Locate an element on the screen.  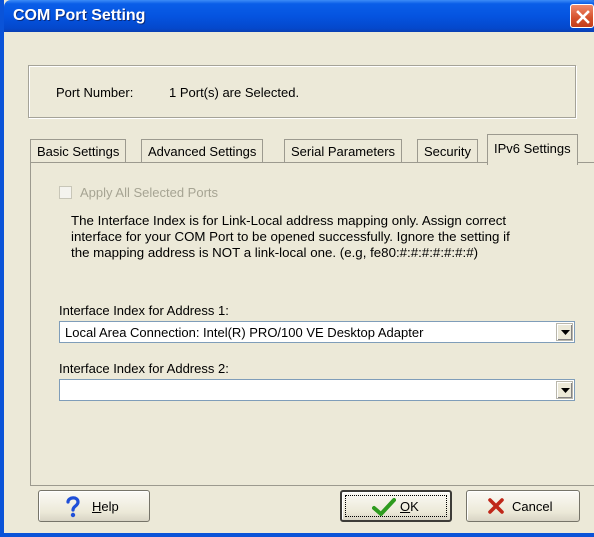
ok-label: OK is located at coordinates (409, 506).